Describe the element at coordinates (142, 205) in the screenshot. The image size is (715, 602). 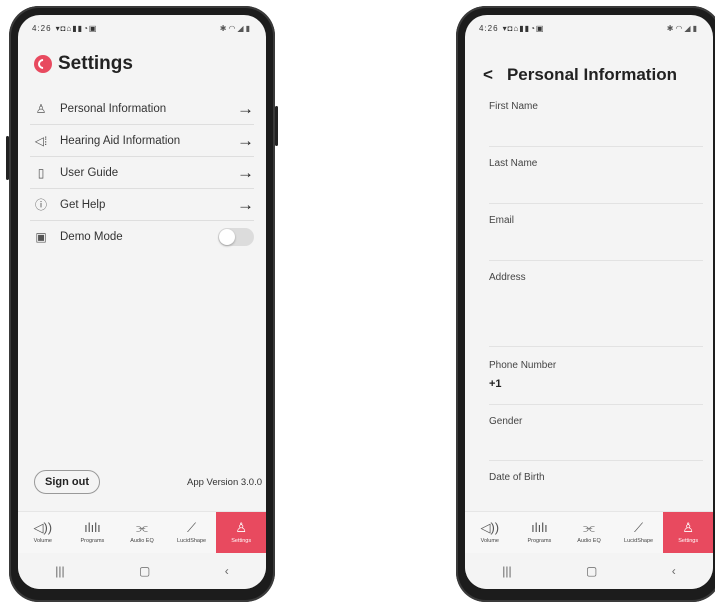
I see `menu-item-get-help: ⓘ Get Help →` at that location.